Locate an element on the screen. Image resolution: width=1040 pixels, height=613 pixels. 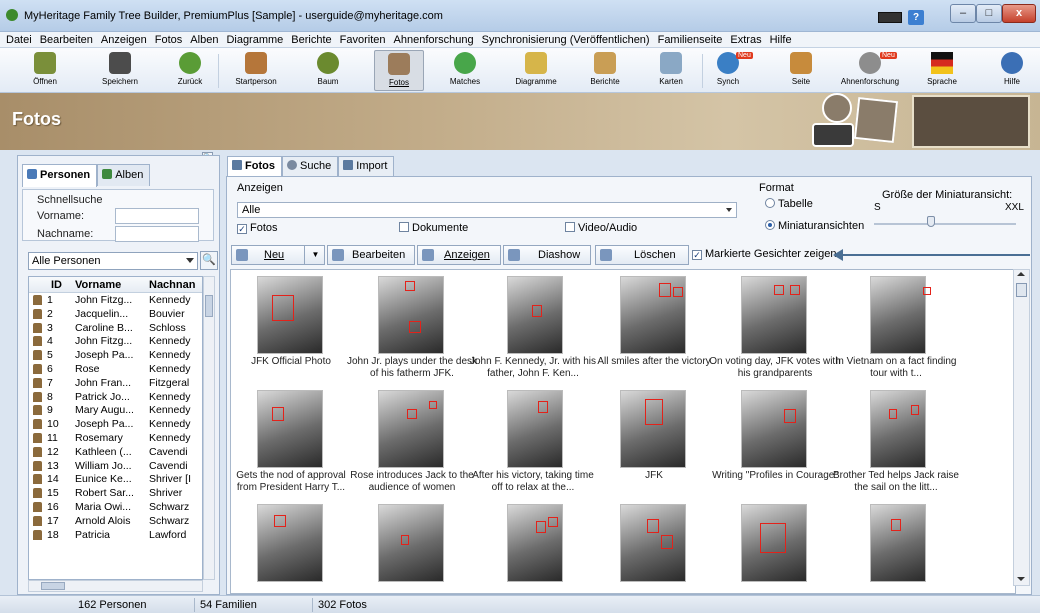
lastname-input is located at coordinates (157, 234).